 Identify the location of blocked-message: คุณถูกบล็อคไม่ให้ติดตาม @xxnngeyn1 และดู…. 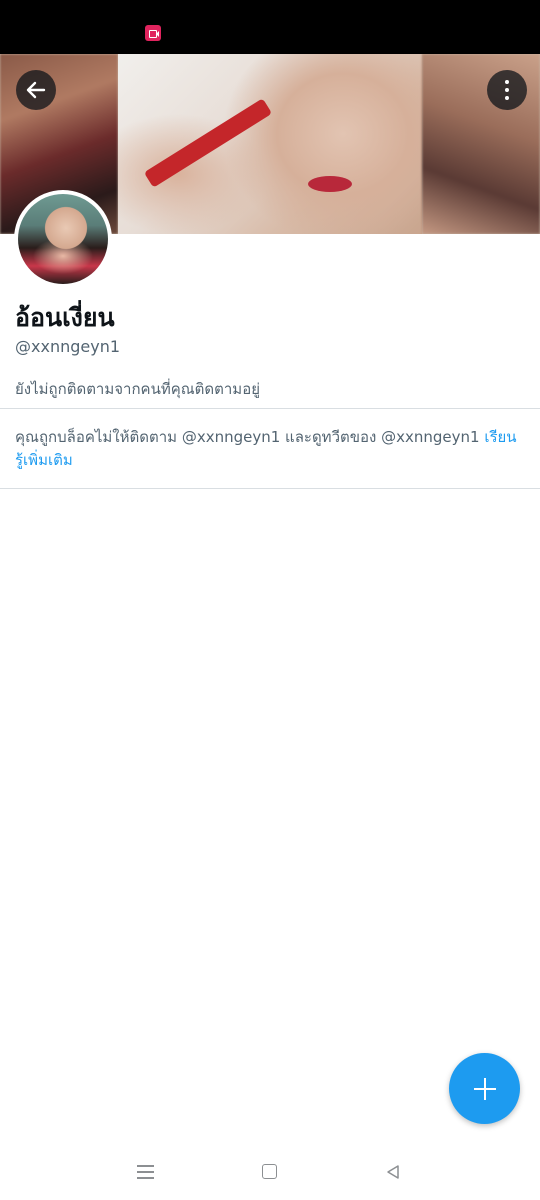
(267, 449).